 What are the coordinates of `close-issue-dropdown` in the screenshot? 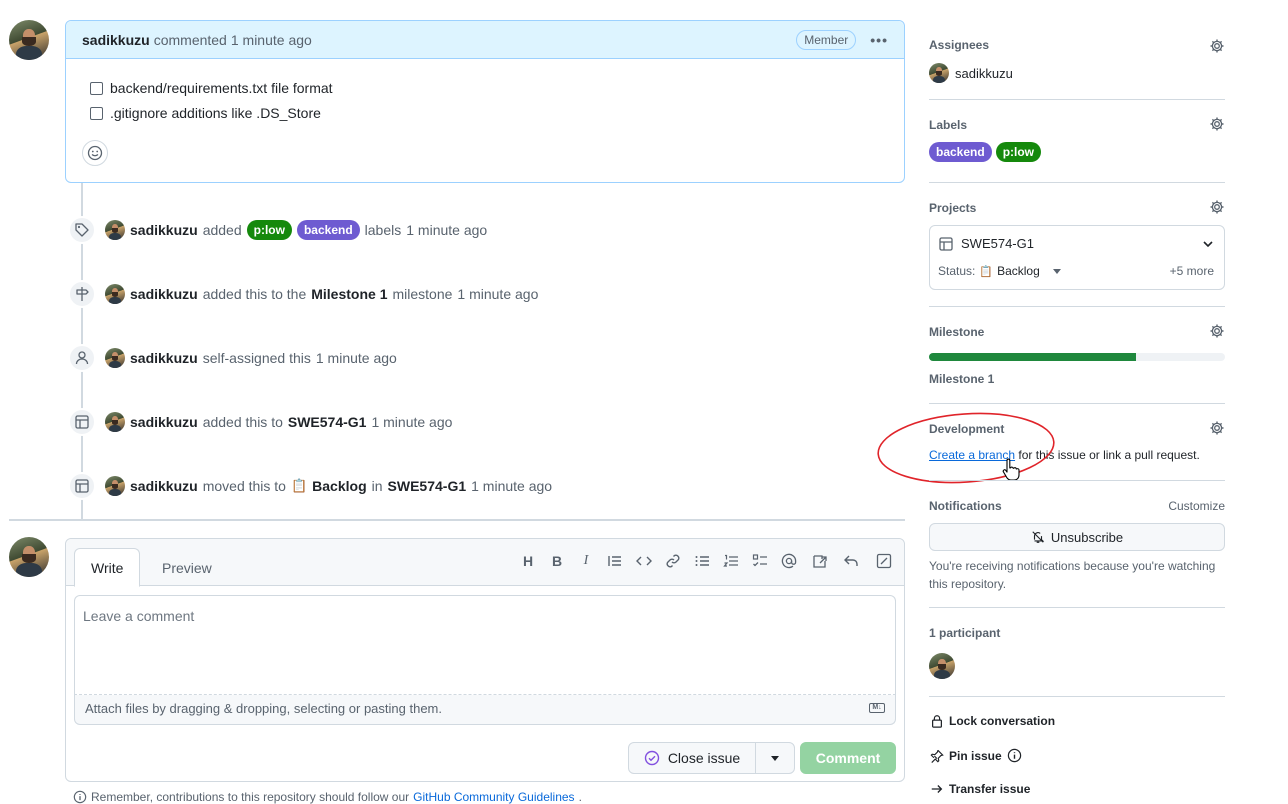 It's located at (775, 758).